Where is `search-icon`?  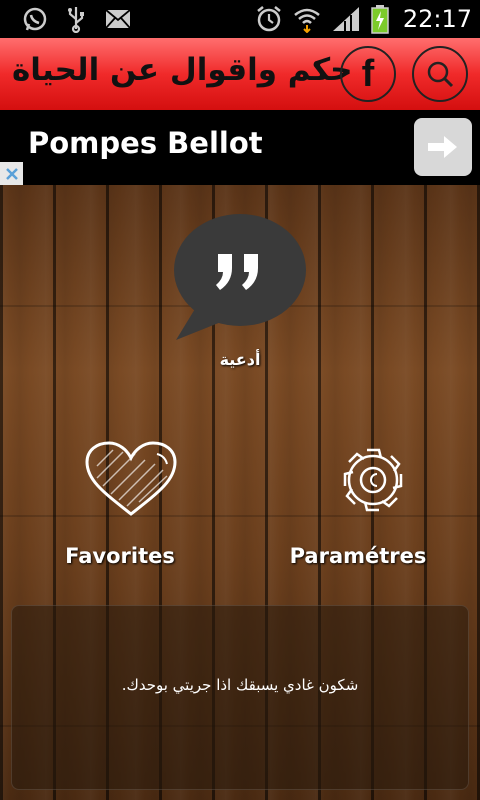
search-icon is located at coordinates (440, 74).